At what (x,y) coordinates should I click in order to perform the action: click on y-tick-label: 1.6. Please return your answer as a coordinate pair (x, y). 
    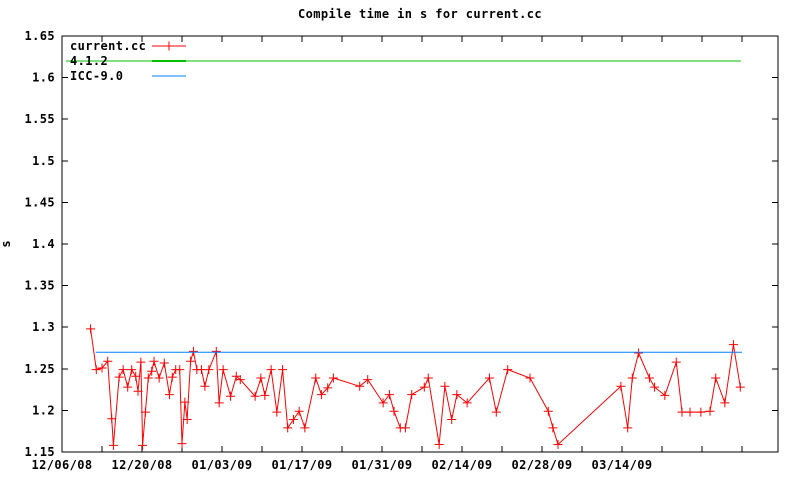
    Looking at the image, I should click on (43, 78).